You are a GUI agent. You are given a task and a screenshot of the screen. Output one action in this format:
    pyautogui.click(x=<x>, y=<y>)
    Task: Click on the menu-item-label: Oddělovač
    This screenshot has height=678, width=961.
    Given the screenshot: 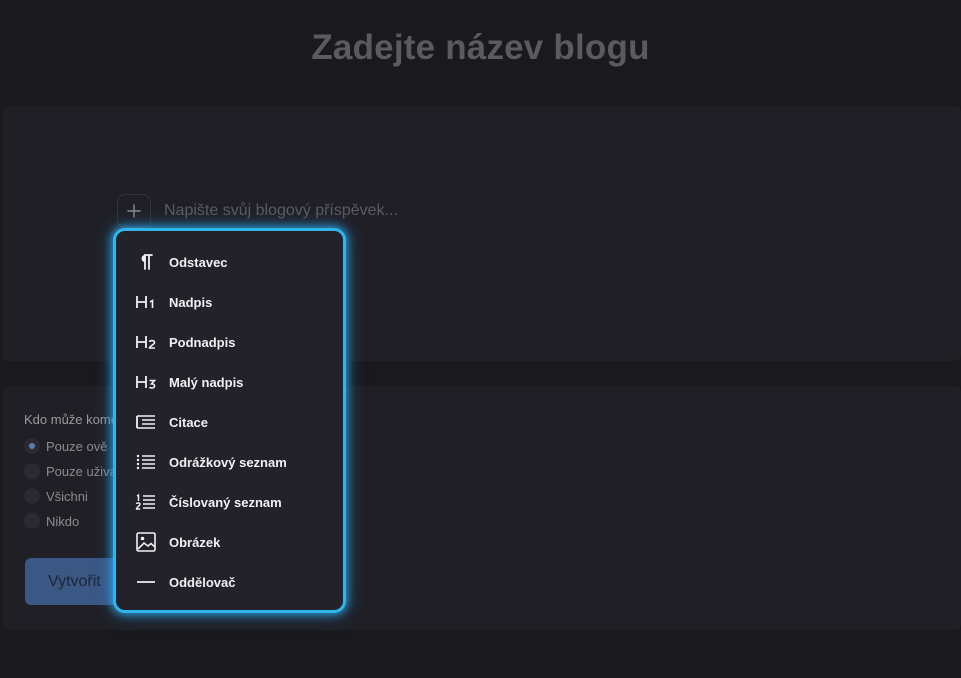 What is the action you would take?
    pyautogui.click(x=202, y=582)
    